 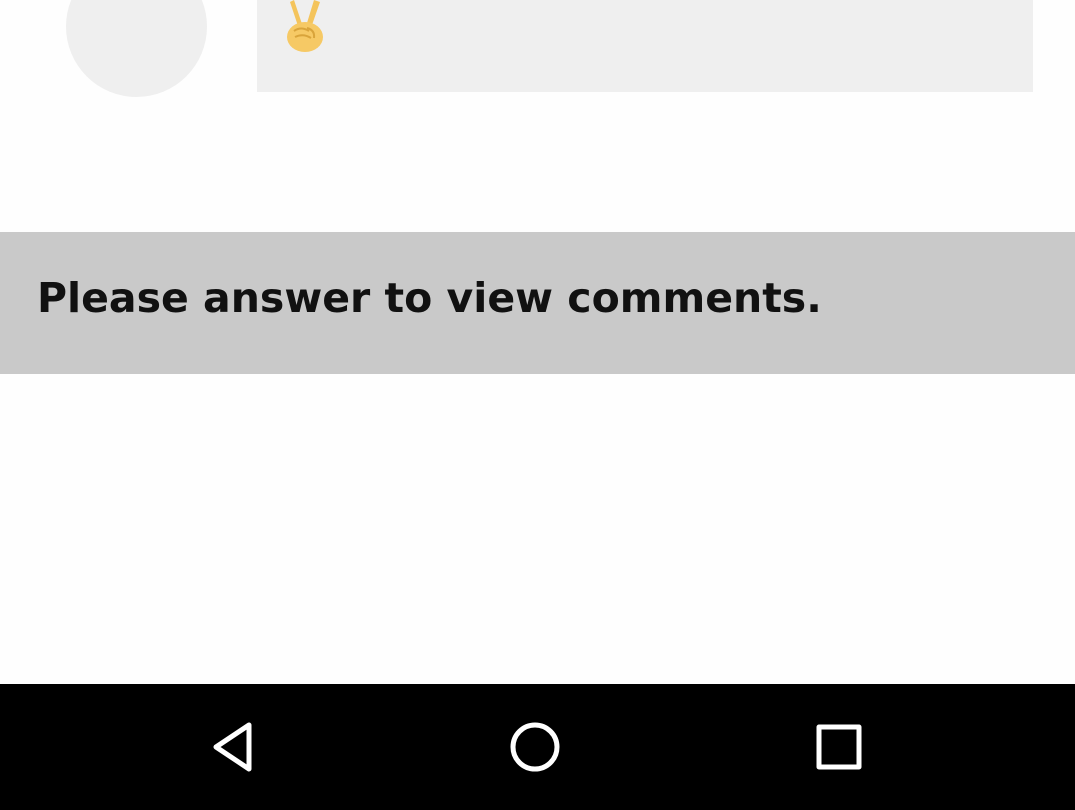 I want to click on nav-recents-button, so click(x=839, y=747).